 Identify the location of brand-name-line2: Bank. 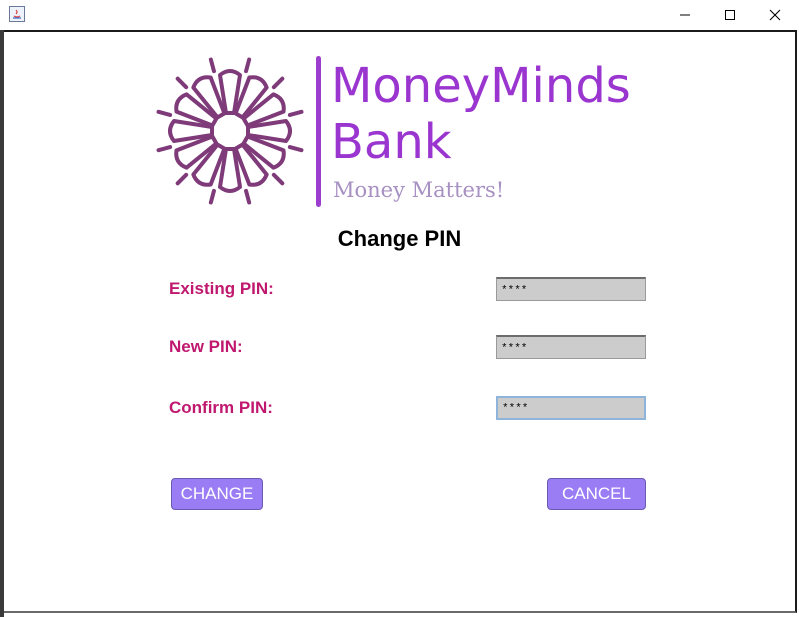
(391, 142).